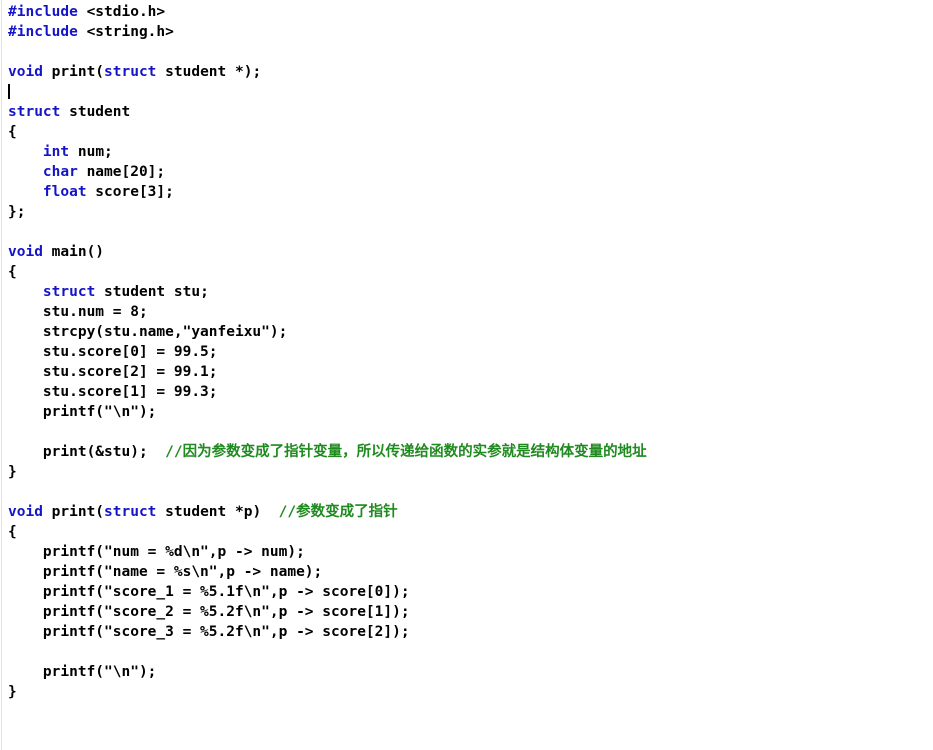 The height and width of the screenshot is (750, 933). What do you see at coordinates (87, 452) in the screenshot?
I see `code-token-plain: print(&stu);` at bounding box center [87, 452].